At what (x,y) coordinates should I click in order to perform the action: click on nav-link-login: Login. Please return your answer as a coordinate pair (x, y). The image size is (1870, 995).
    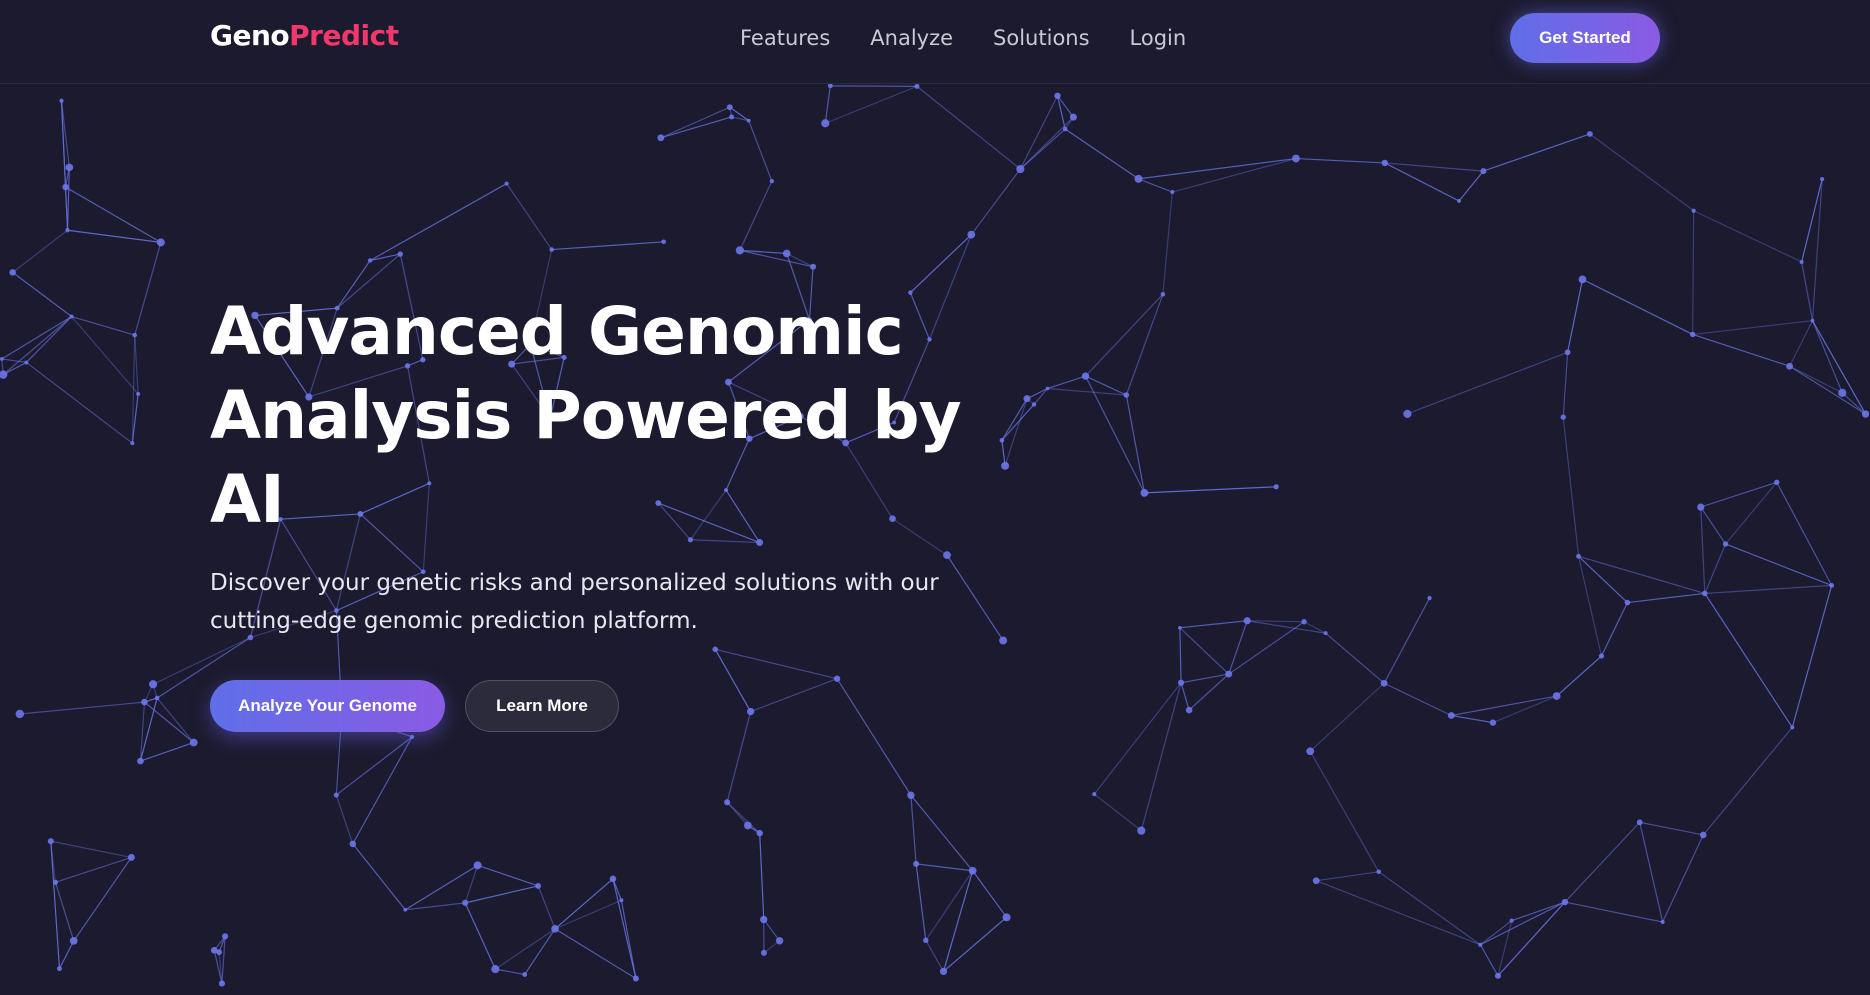
    Looking at the image, I should click on (1158, 38).